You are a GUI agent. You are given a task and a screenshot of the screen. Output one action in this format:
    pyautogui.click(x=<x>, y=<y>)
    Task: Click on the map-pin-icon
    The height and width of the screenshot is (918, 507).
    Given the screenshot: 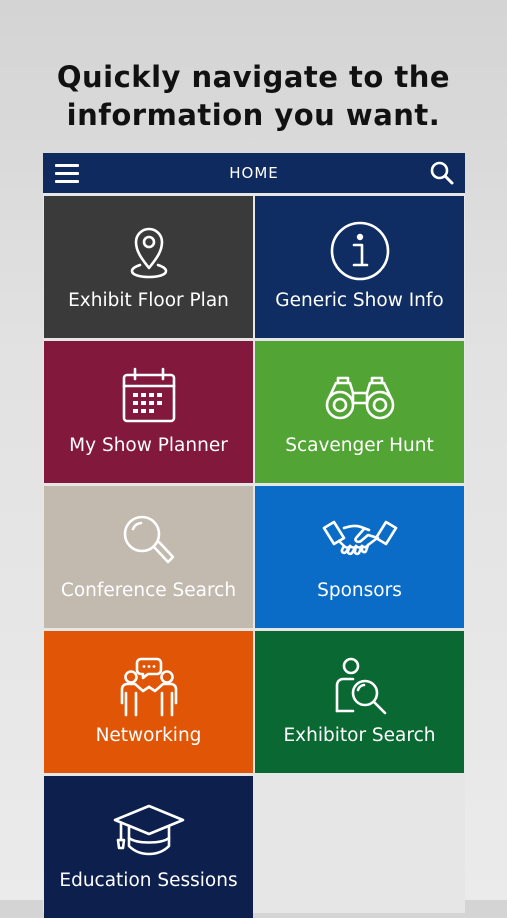 What is the action you would take?
    pyautogui.click(x=149, y=251)
    